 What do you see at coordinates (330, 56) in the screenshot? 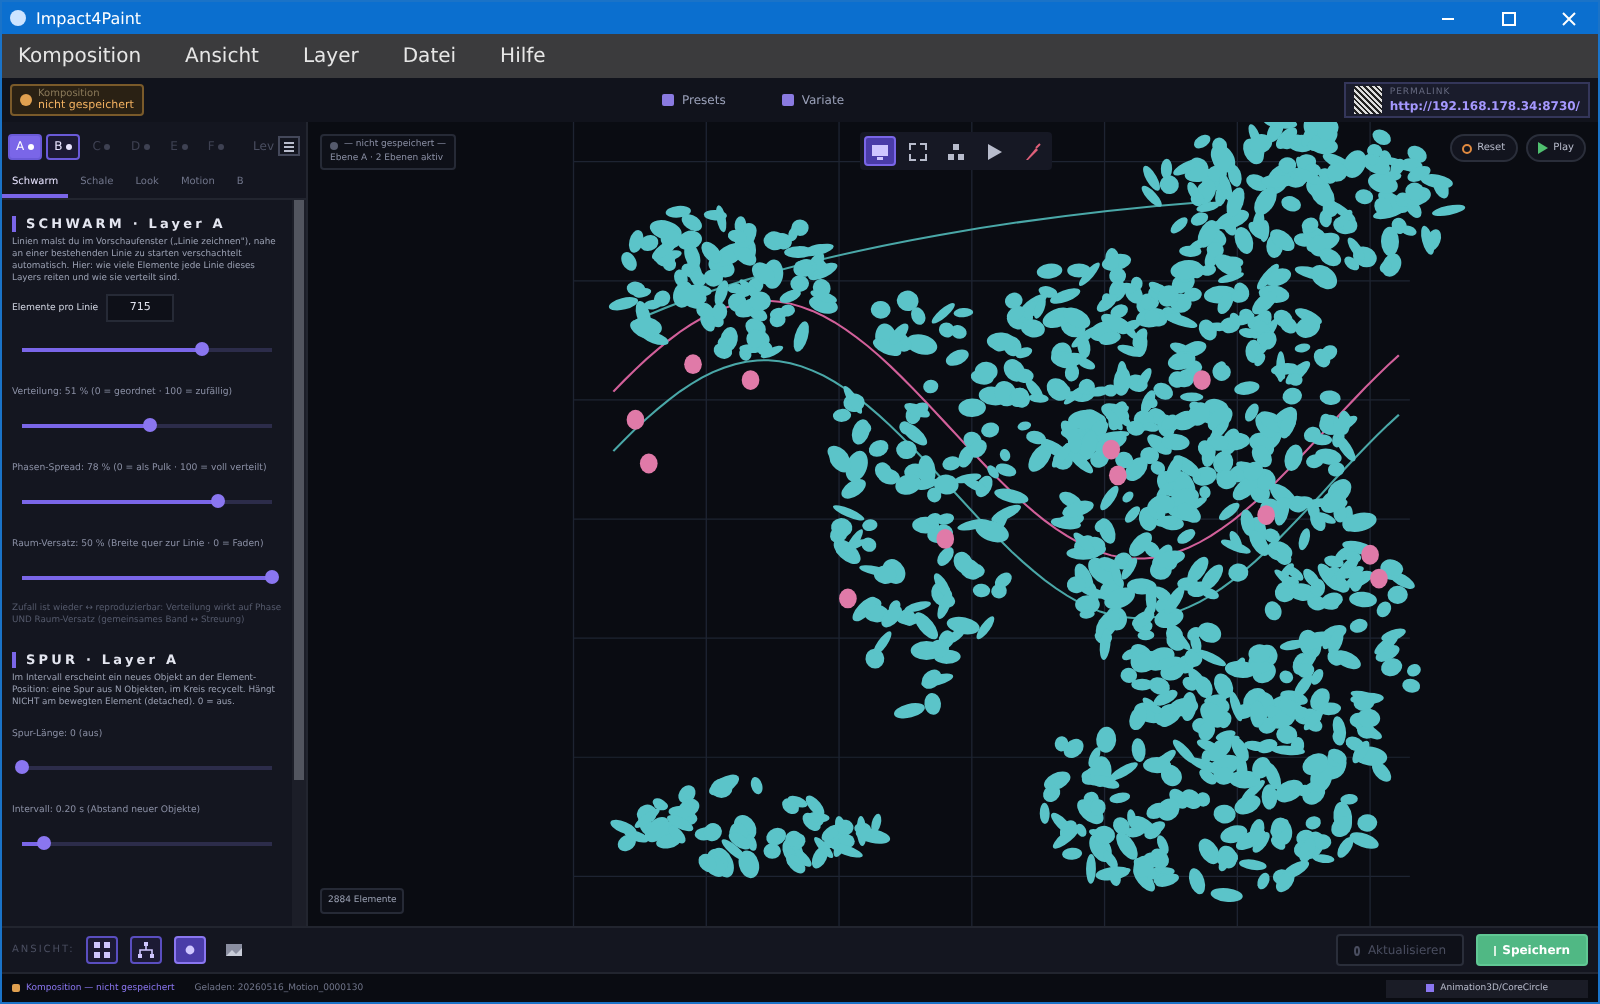
I see `menu-item: Layer` at bounding box center [330, 56].